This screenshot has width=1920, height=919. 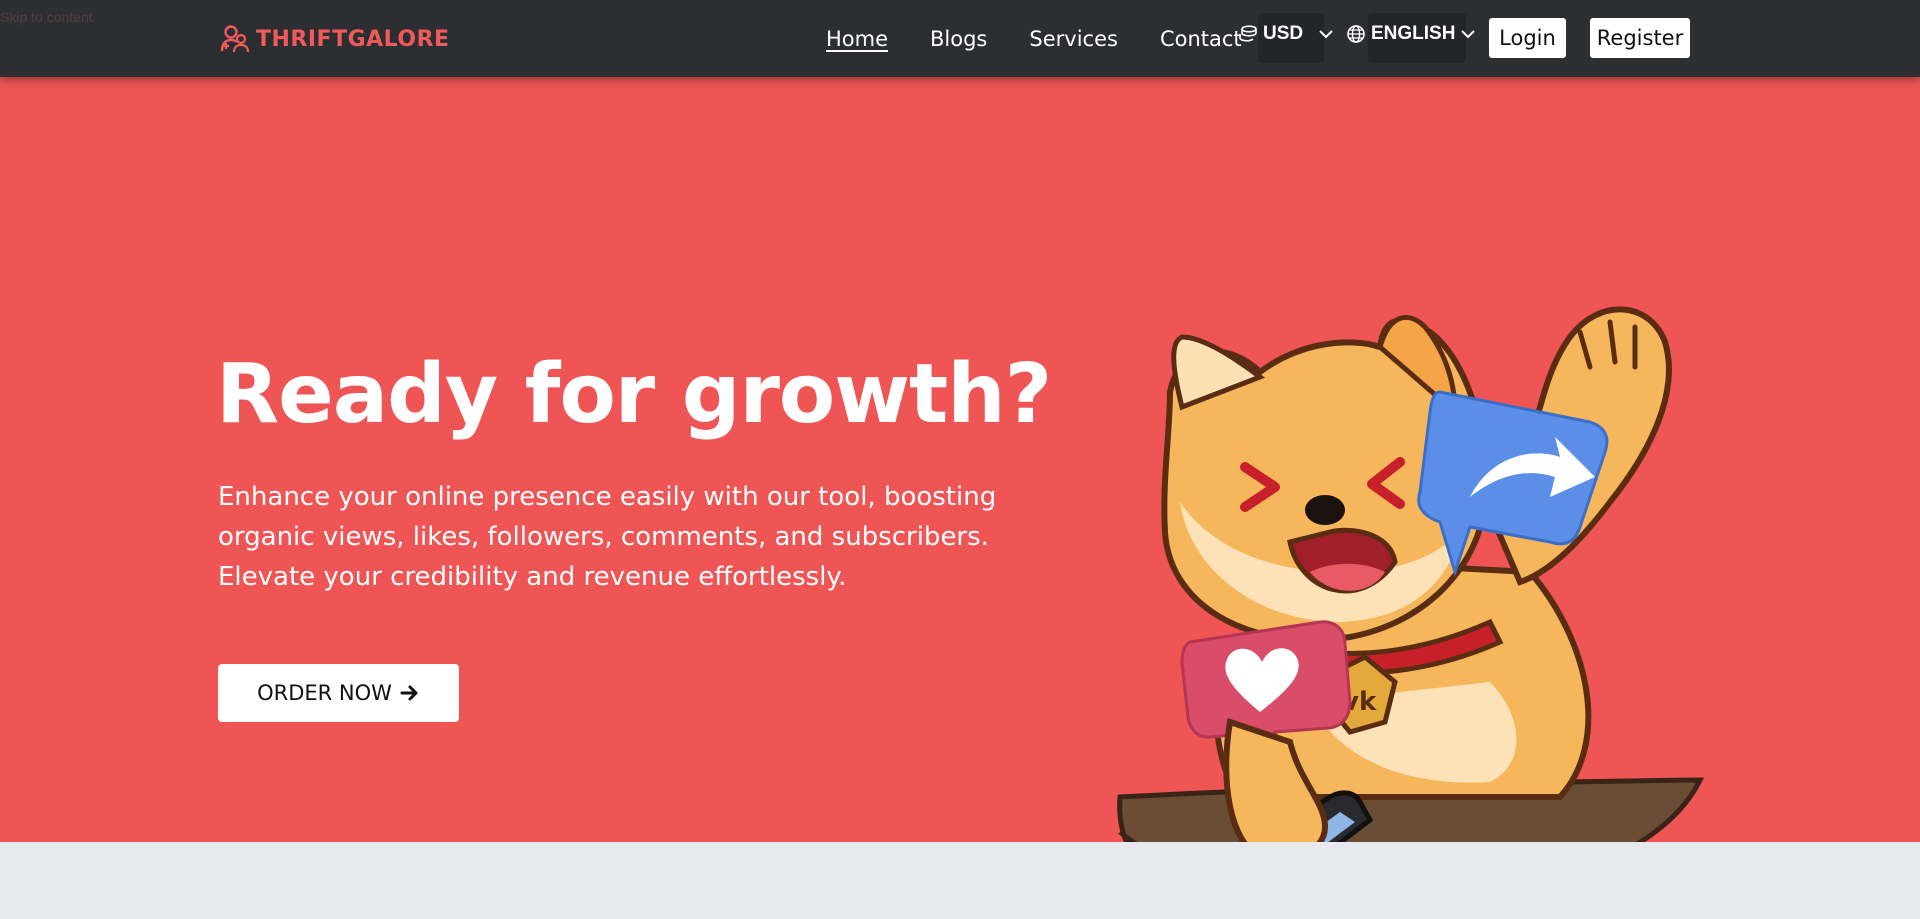 What do you see at coordinates (1248, 33) in the screenshot?
I see `coins-icon` at bounding box center [1248, 33].